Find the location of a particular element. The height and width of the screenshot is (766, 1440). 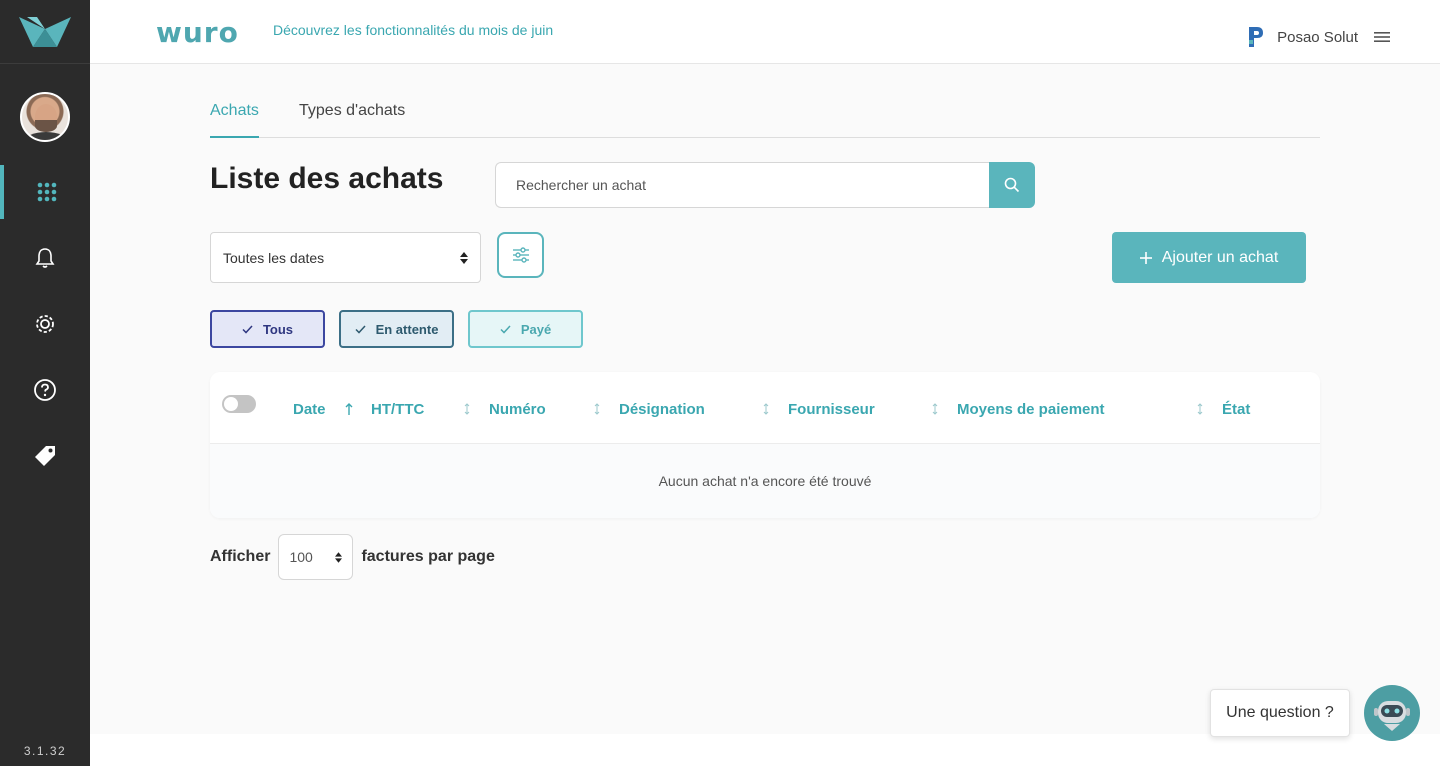

robot-icon is located at coordinates (1392, 716).